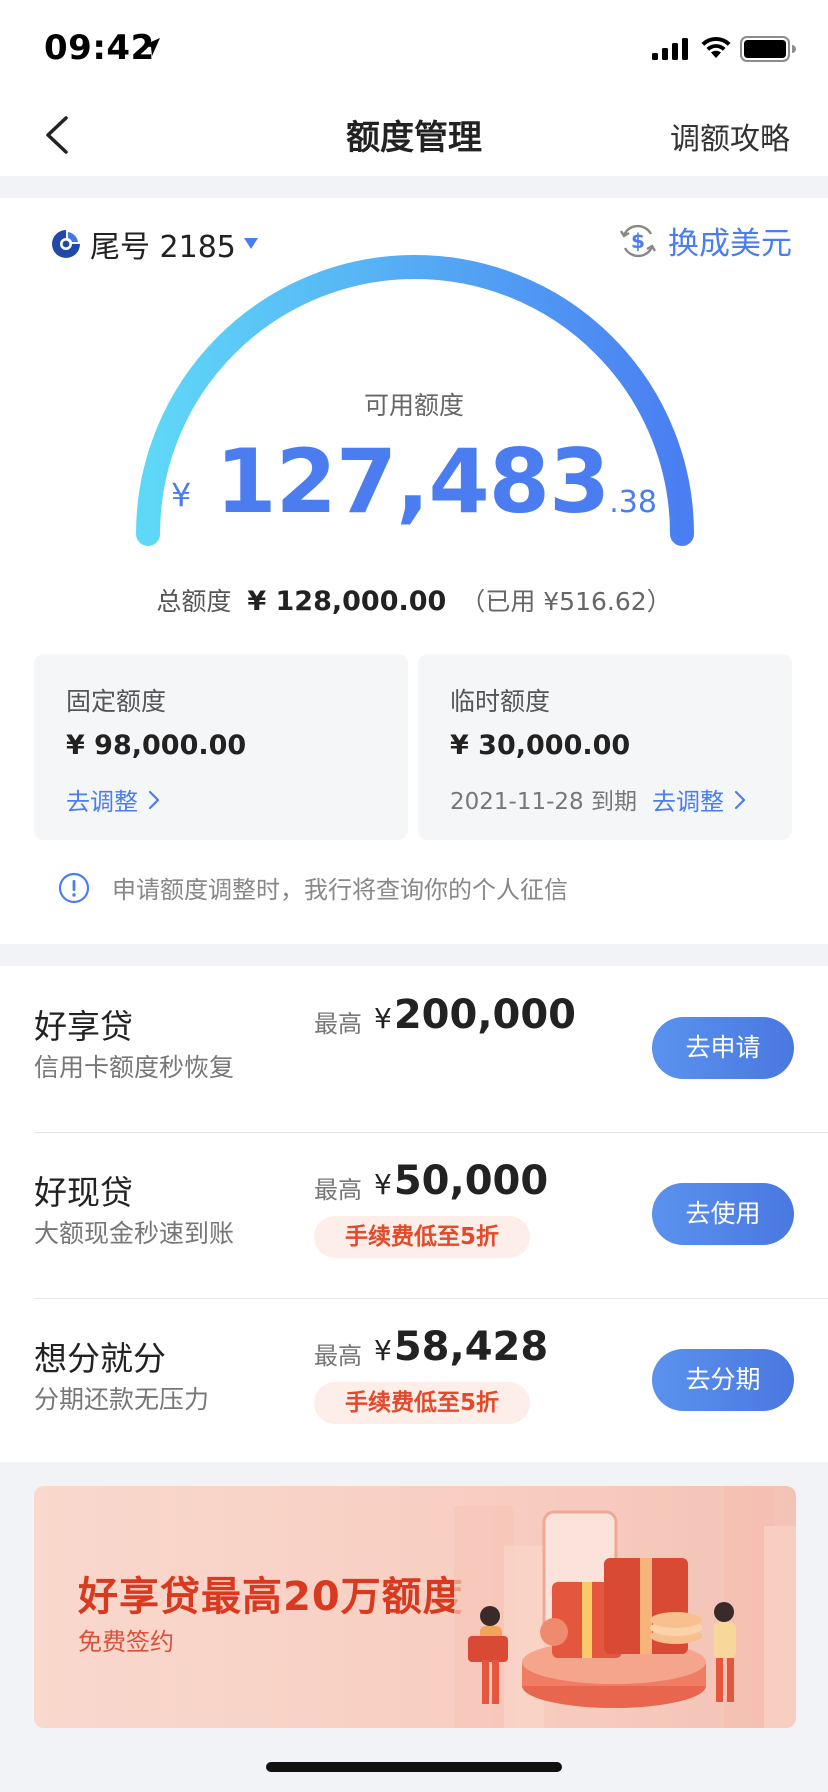 This screenshot has height=1792, width=828. What do you see at coordinates (99, 48) in the screenshot?
I see `status-time: 09:42` at bounding box center [99, 48].